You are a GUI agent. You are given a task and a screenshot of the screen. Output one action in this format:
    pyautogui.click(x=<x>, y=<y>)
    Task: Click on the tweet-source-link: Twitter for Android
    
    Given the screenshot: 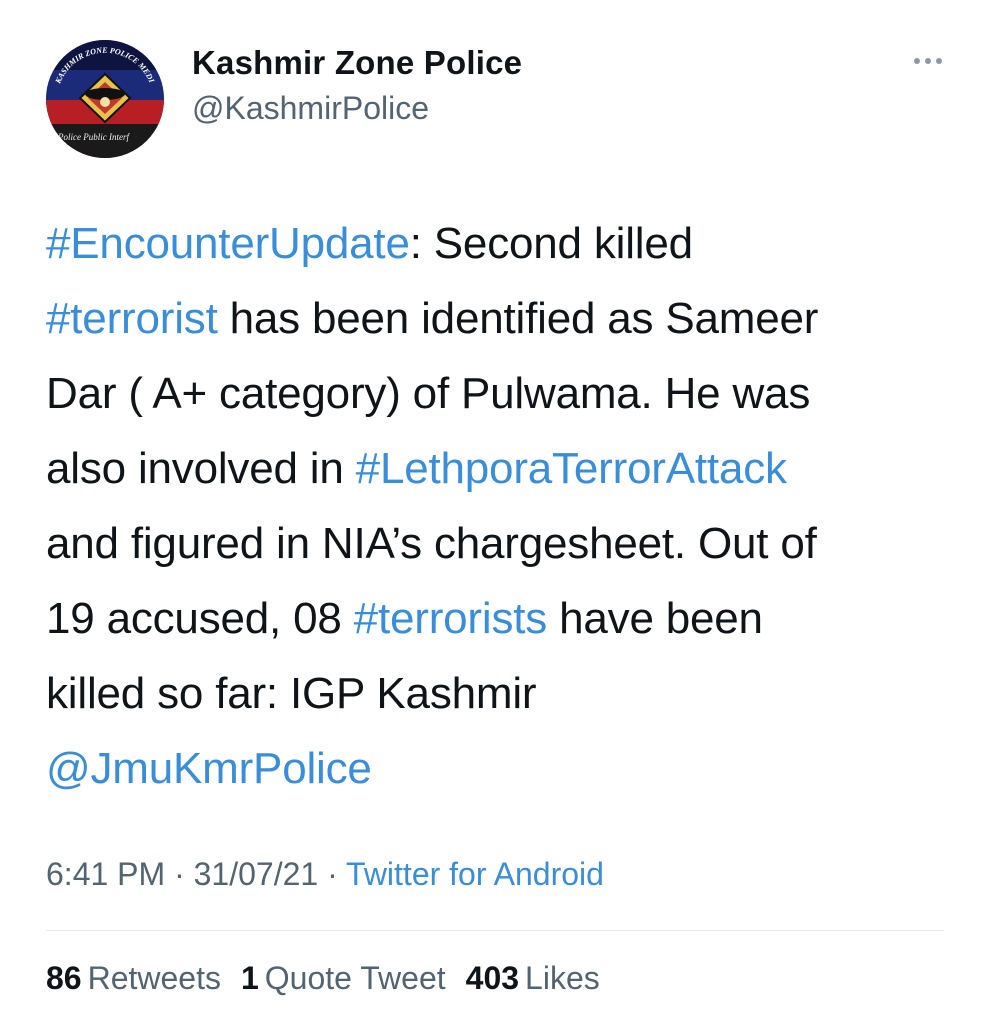 What is the action you would take?
    pyautogui.click(x=475, y=874)
    